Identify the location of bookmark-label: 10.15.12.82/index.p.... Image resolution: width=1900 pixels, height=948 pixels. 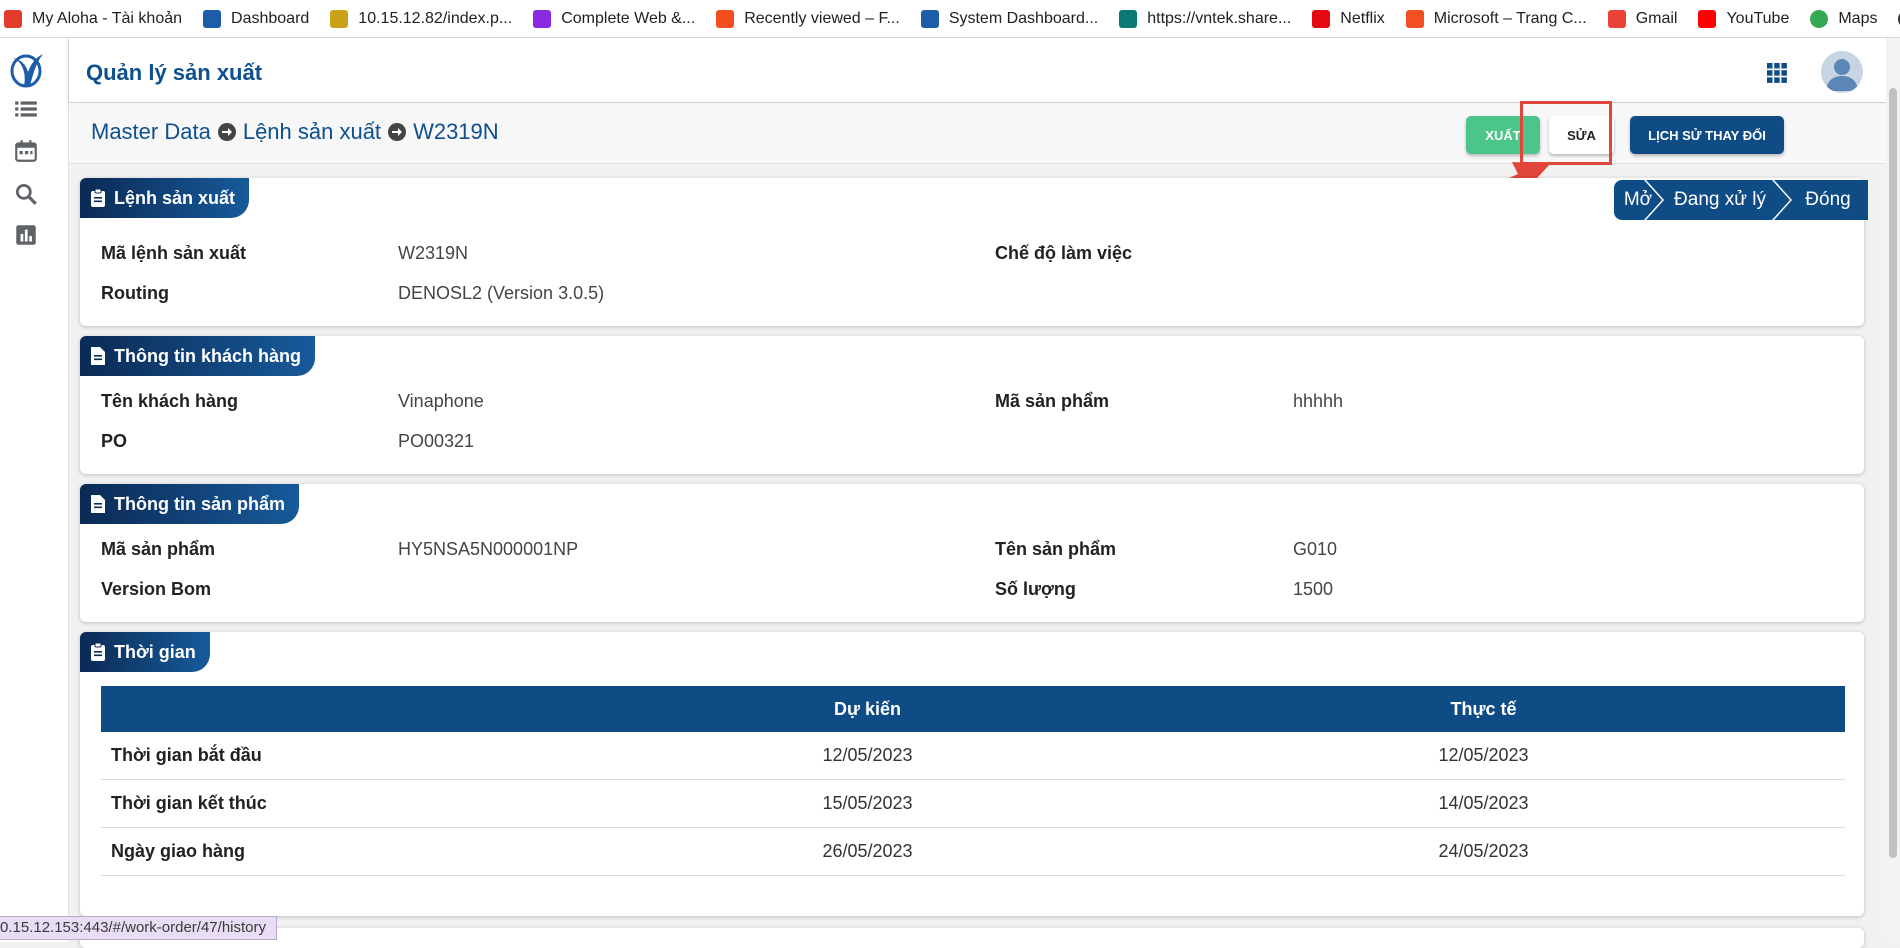
(435, 18).